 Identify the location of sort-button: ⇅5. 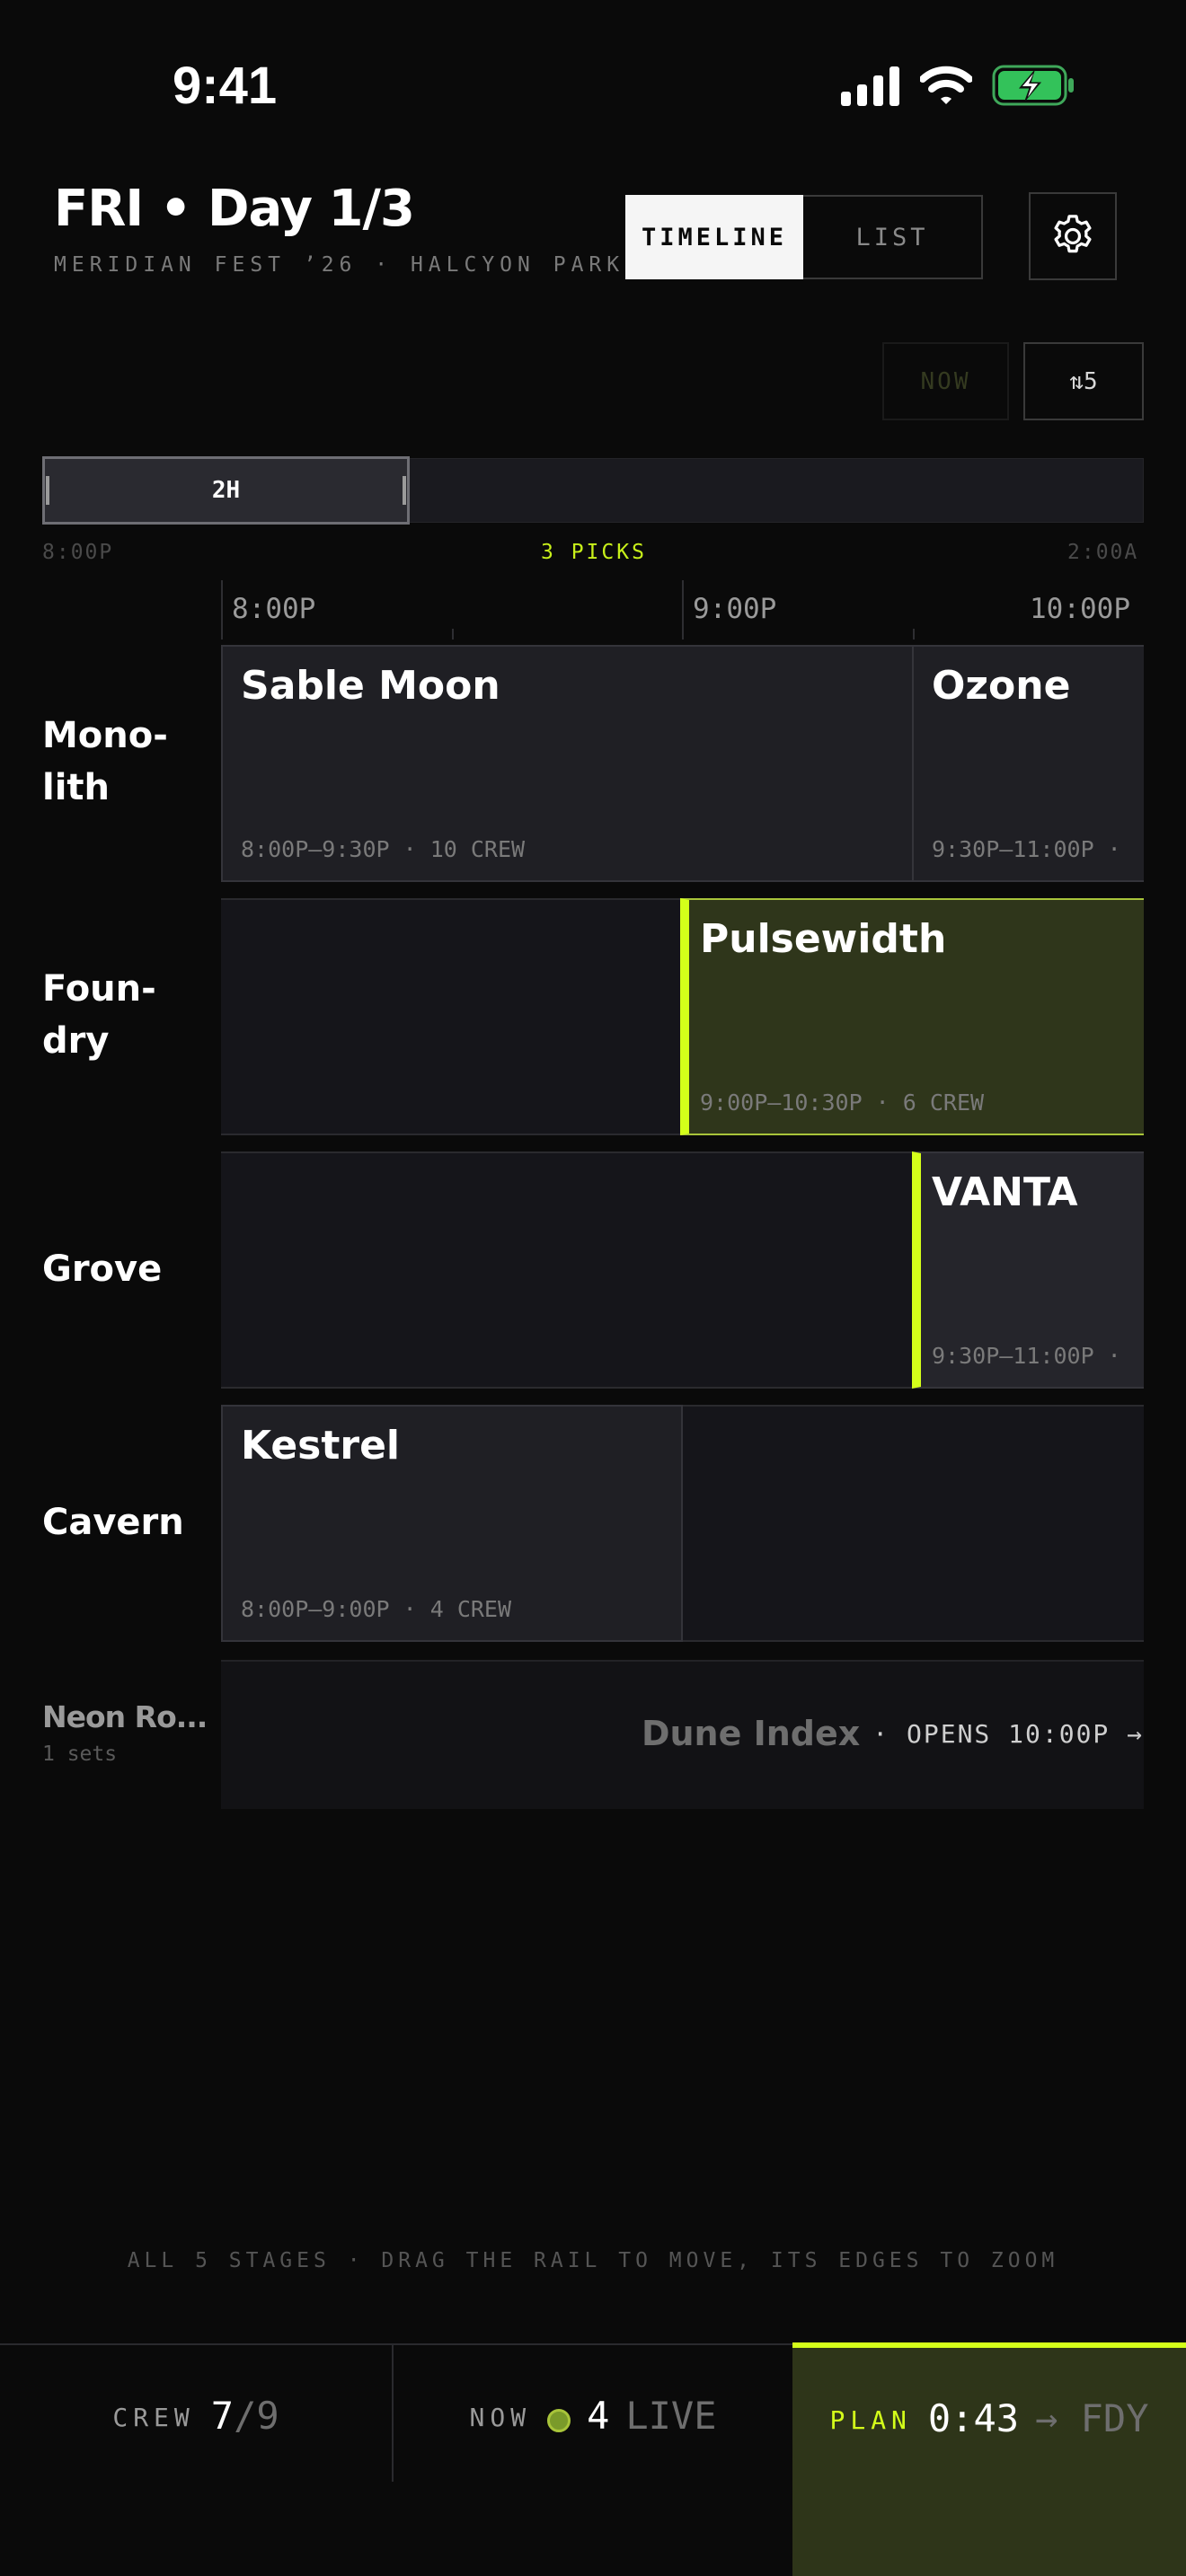
(1083, 381).